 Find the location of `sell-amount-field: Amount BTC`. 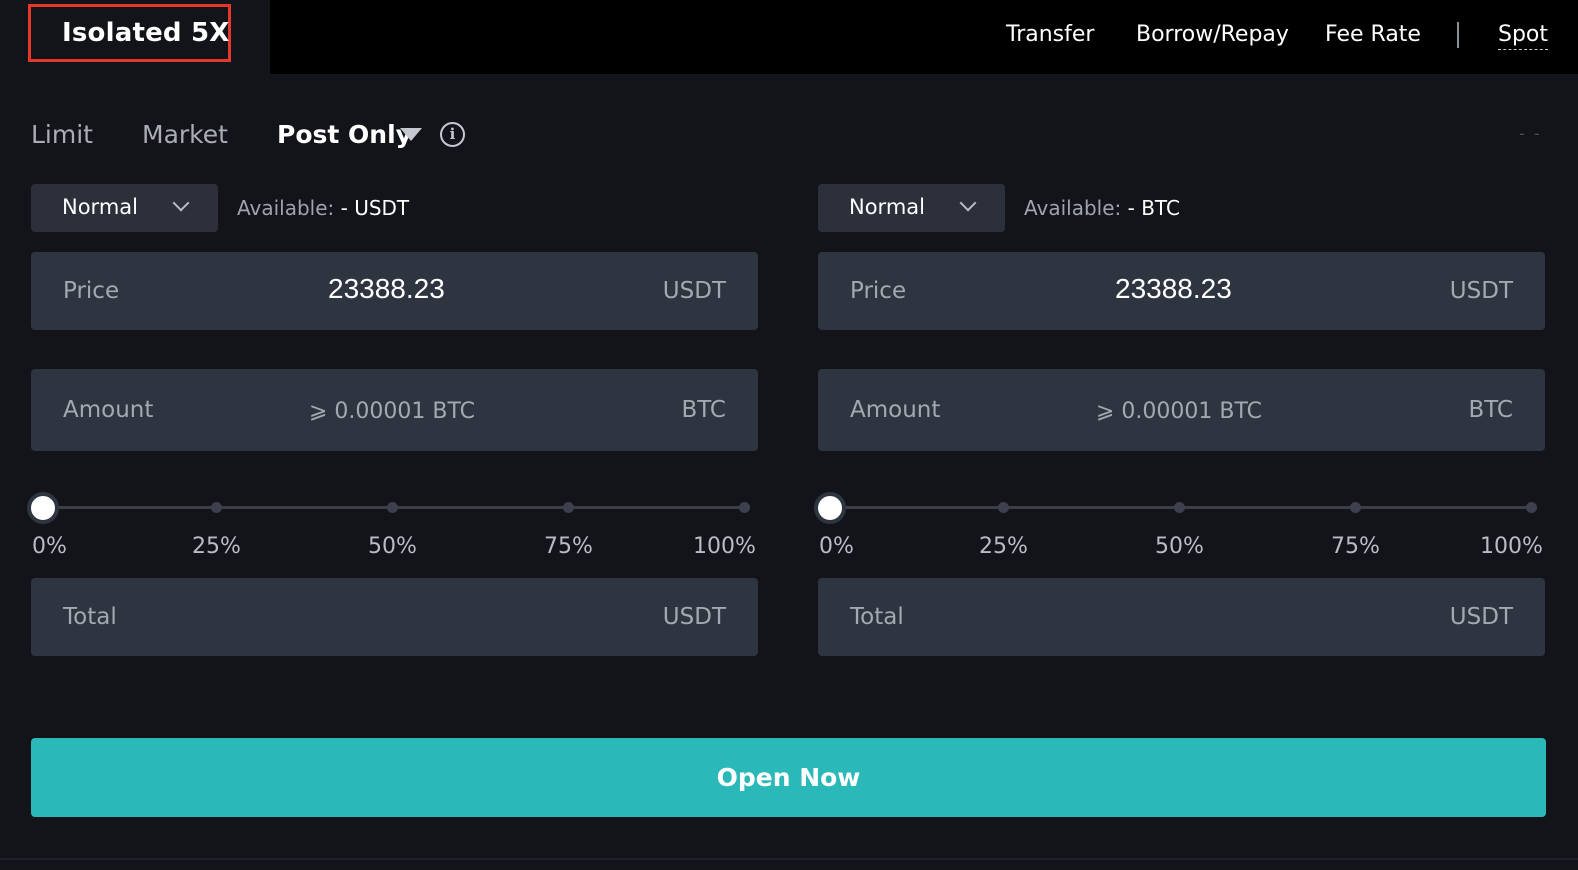

sell-amount-field: Amount BTC is located at coordinates (1181, 410).